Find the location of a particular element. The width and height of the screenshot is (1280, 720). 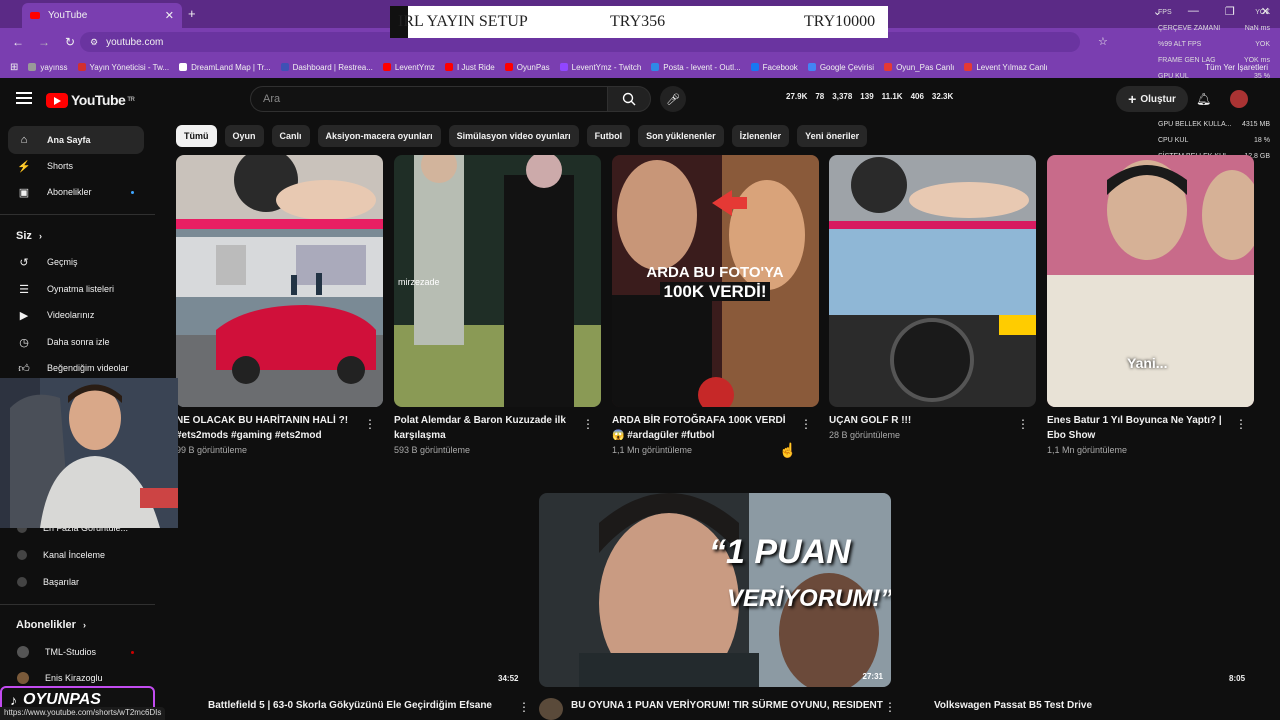

sidebar-sub-tml-studios: TML-Studios is located at coordinates (76, 652).